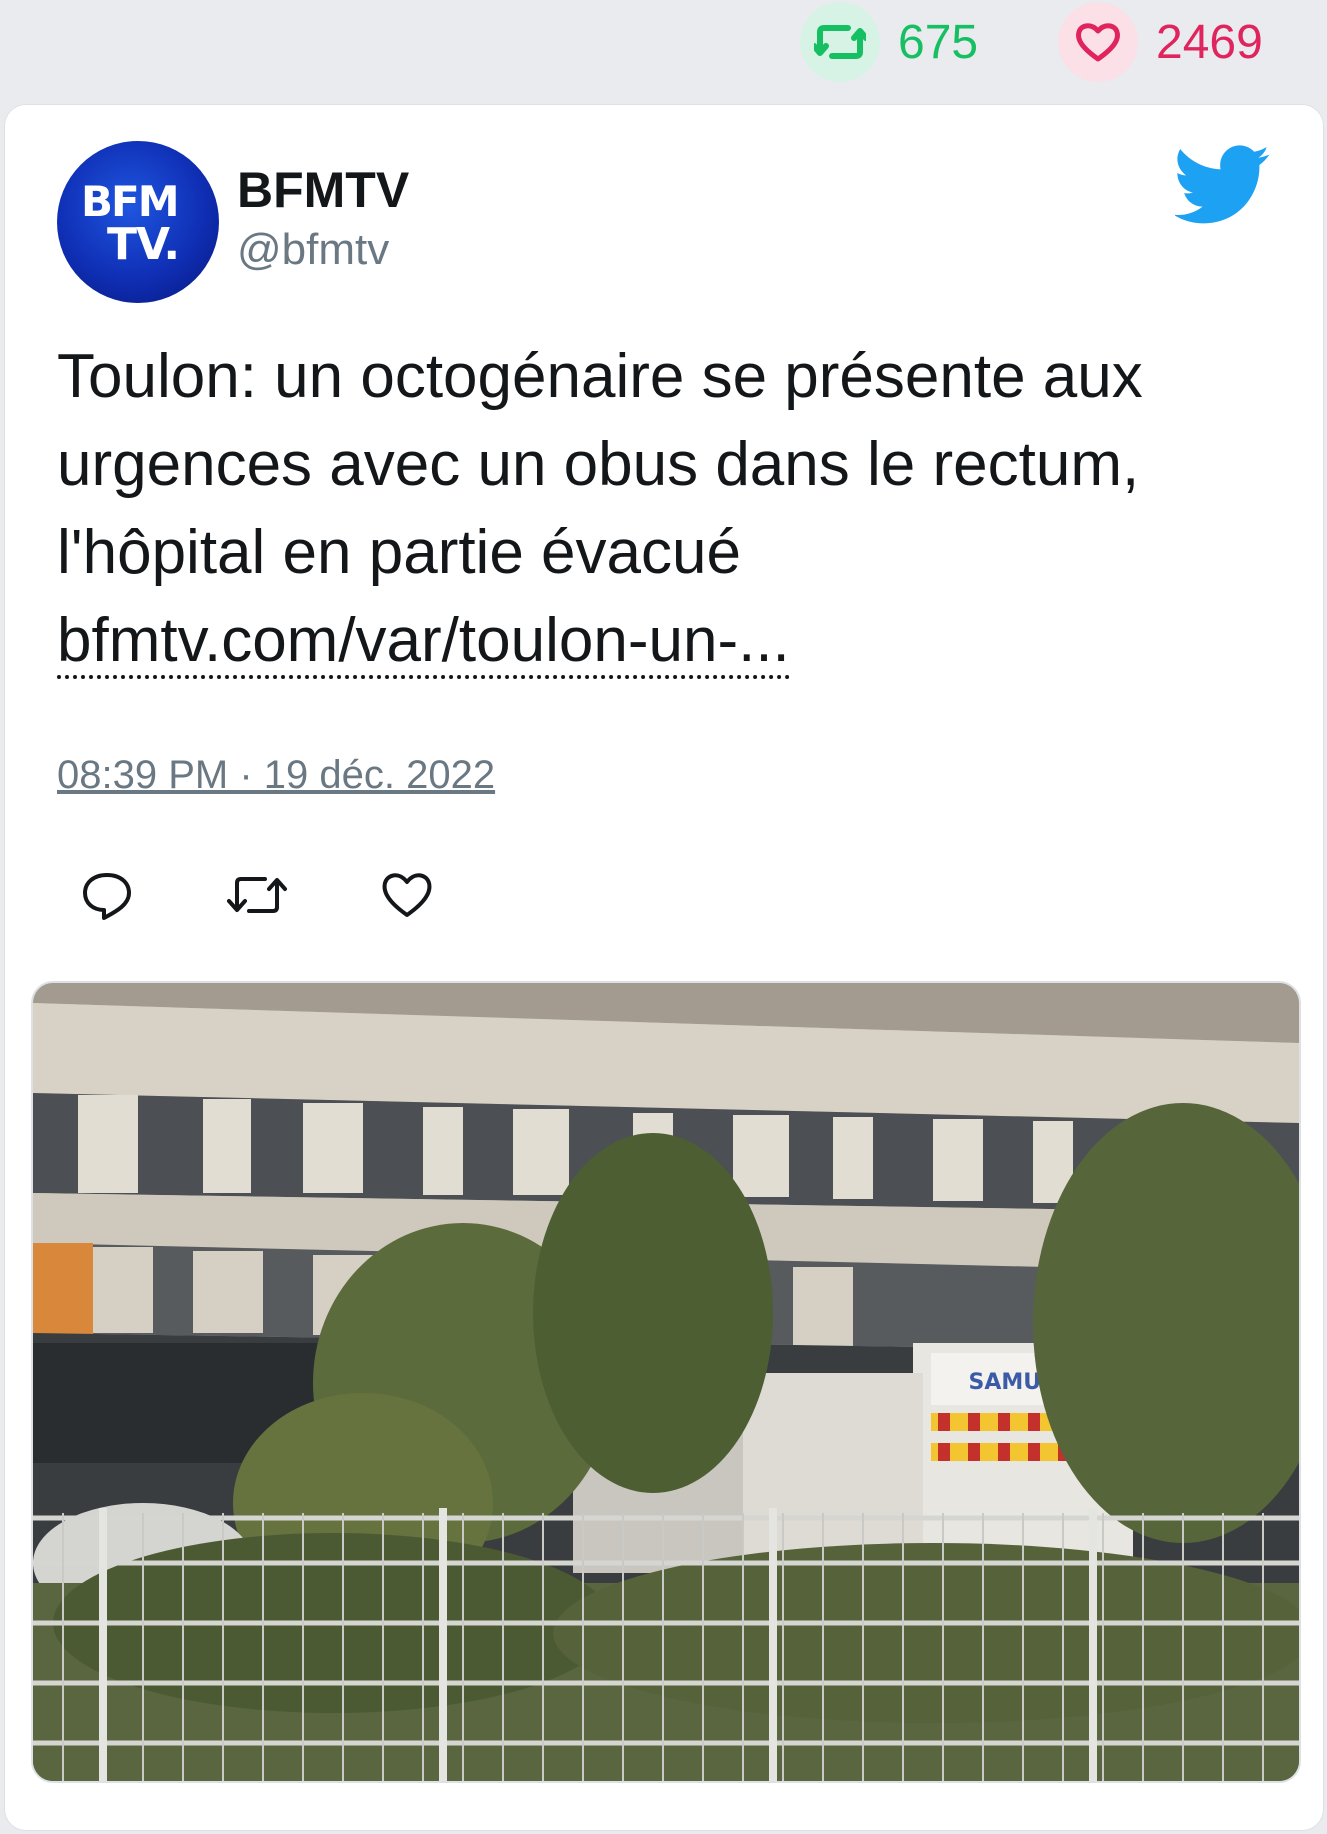  What do you see at coordinates (1222, 185) in the screenshot?
I see `twitter-bird-icon` at bounding box center [1222, 185].